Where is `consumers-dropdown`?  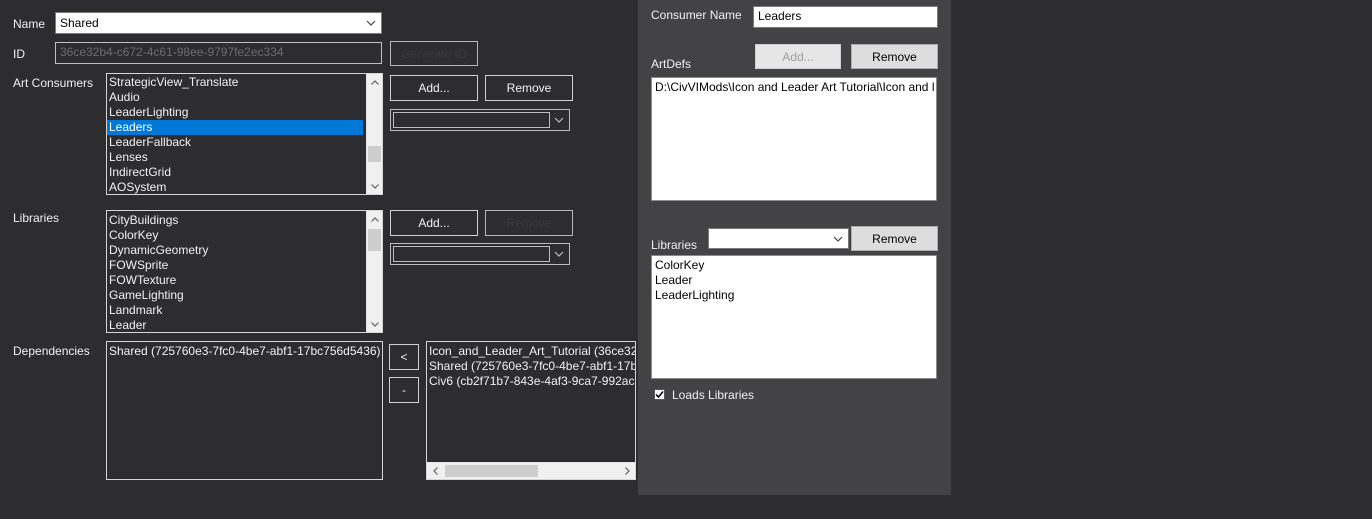
consumers-dropdown is located at coordinates (480, 120).